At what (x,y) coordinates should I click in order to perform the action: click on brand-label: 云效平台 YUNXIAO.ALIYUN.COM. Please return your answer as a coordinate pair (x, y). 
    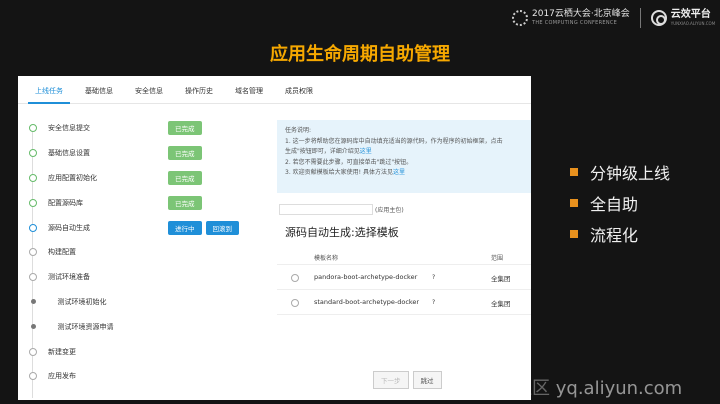
    Looking at the image, I should click on (693, 18).